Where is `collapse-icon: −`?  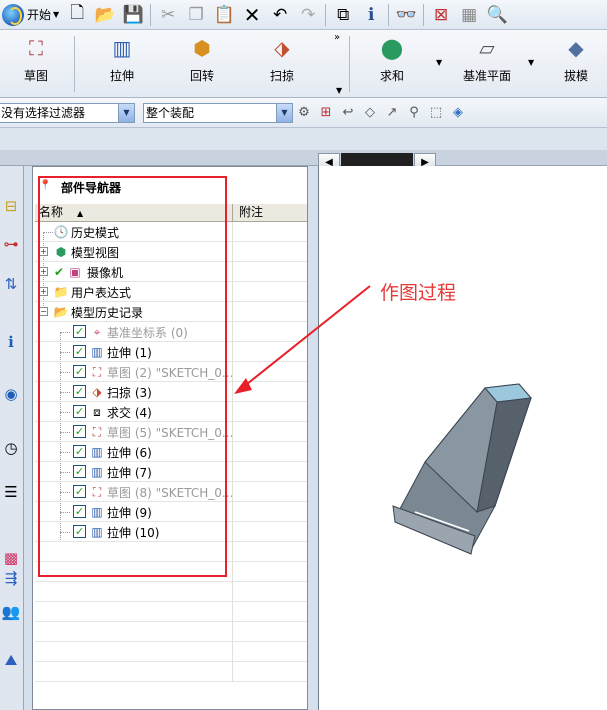 collapse-icon: − is located at coordinates (43, 311).